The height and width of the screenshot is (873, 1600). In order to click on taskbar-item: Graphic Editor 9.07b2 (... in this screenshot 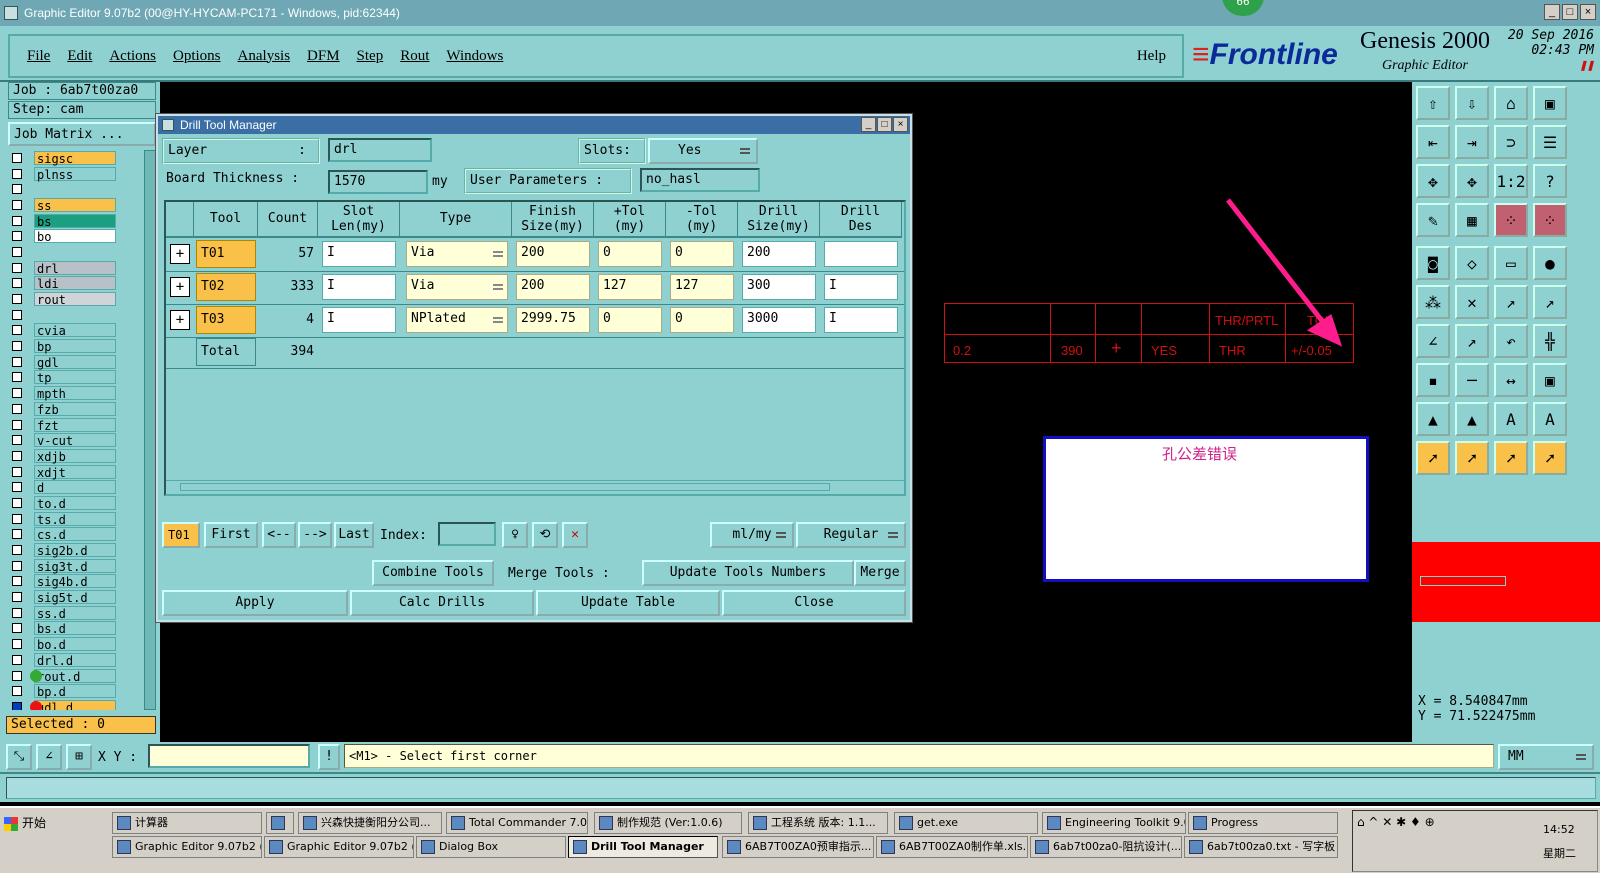, I will do `click(187, 847)`.